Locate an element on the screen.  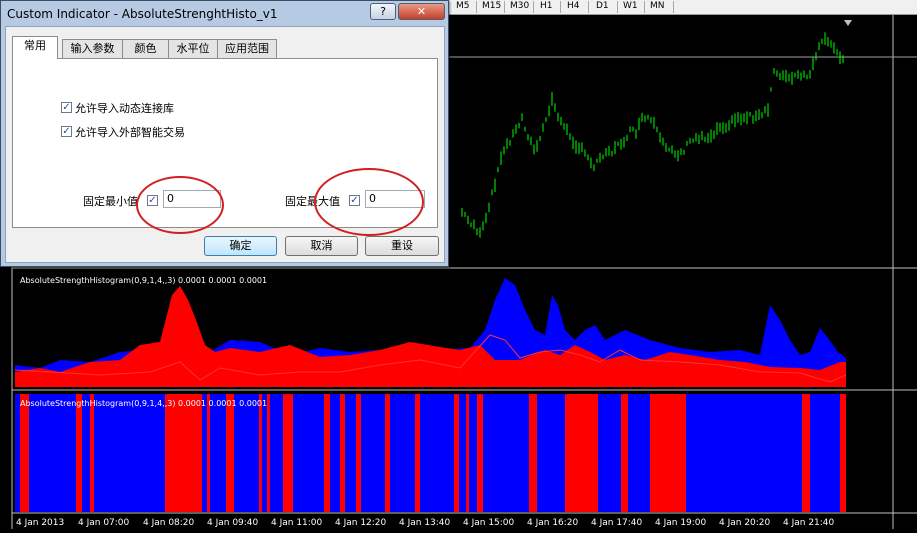
fixed-max-label: 固定最大值 is located at coordinates (312, 201).